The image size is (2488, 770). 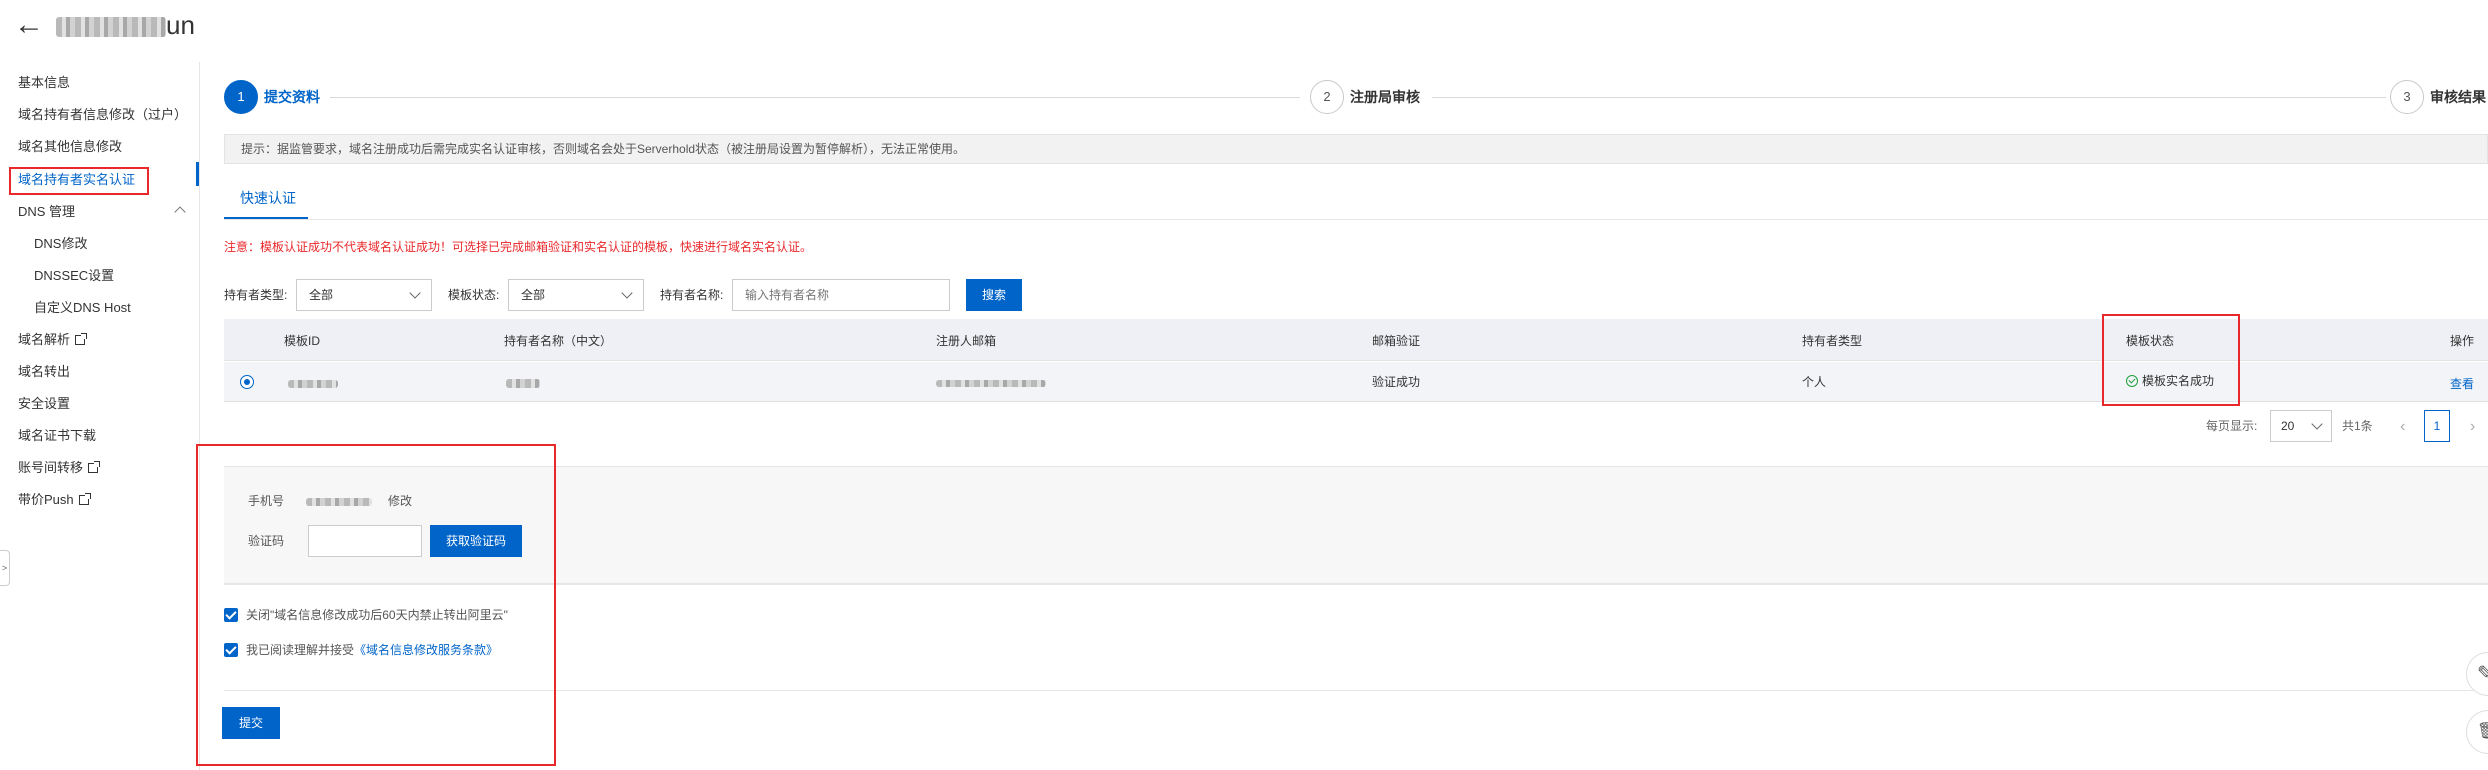 I want to click on th-actions: 操作, so click(x=2462, y=341).